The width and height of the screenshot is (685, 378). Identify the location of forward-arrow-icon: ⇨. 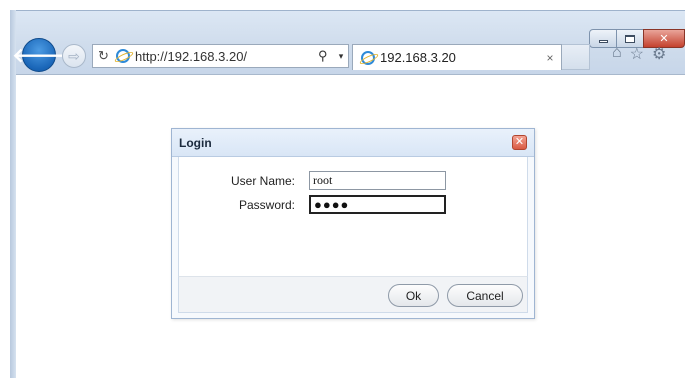
(74, 55).